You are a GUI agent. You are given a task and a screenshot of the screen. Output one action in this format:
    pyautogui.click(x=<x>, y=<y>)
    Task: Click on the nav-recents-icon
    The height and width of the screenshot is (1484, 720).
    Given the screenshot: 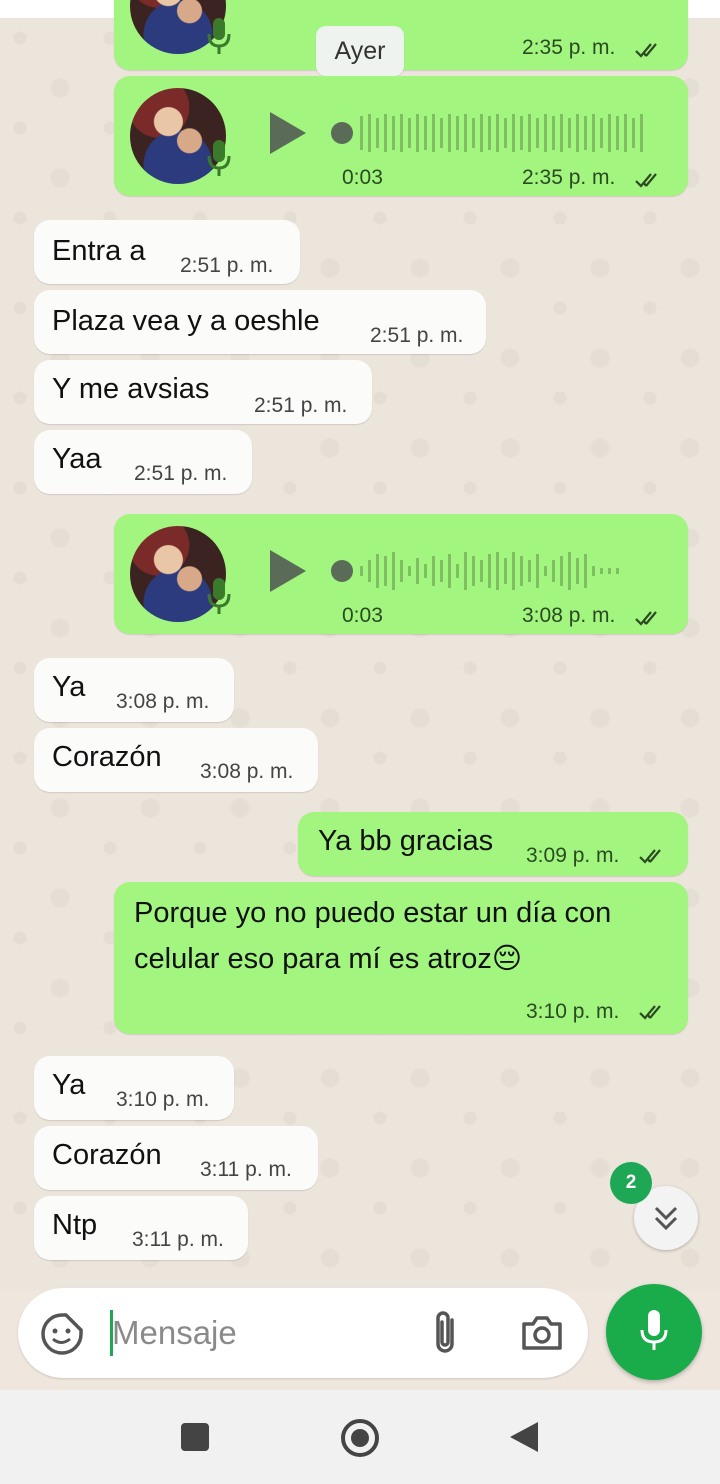 What is the action you would take?
    pyautogui.click(x=195, y=1437)
    